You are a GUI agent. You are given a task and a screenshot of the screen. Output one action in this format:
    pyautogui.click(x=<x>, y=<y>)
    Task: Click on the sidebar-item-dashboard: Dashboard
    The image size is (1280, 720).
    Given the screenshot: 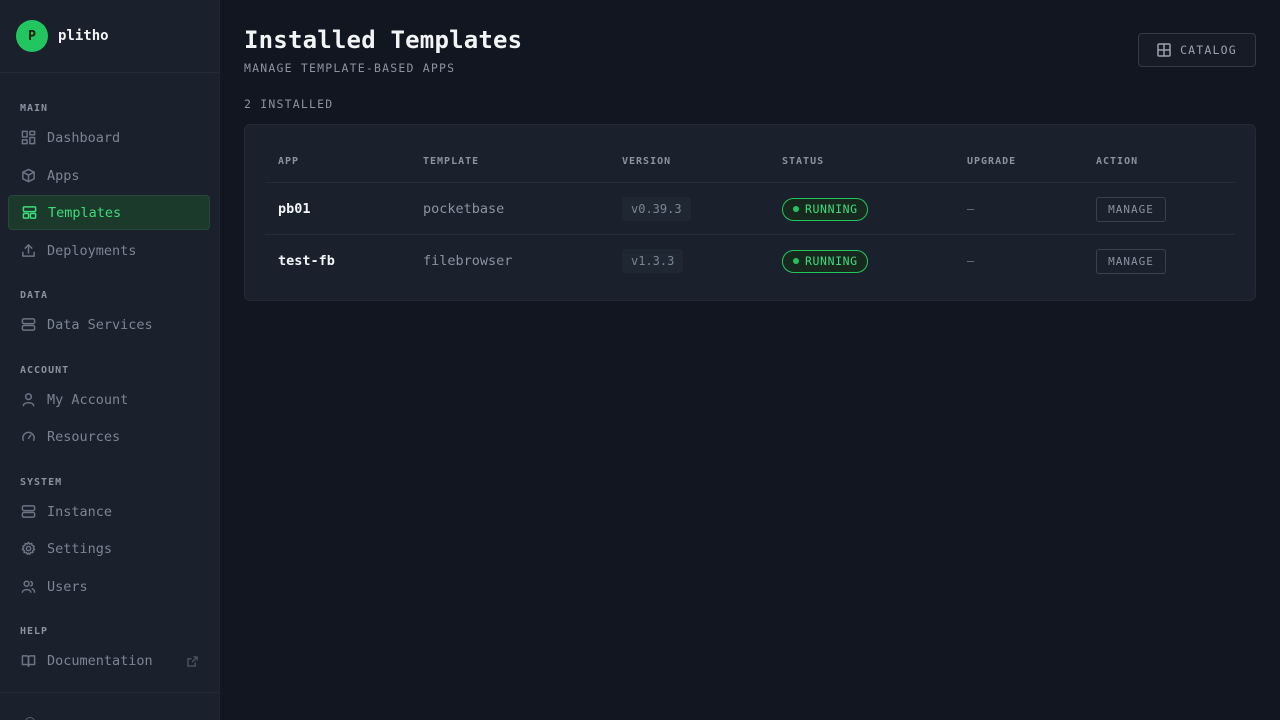 What is the action you would take?
    pyautogui.click(x=109, y=137)
    